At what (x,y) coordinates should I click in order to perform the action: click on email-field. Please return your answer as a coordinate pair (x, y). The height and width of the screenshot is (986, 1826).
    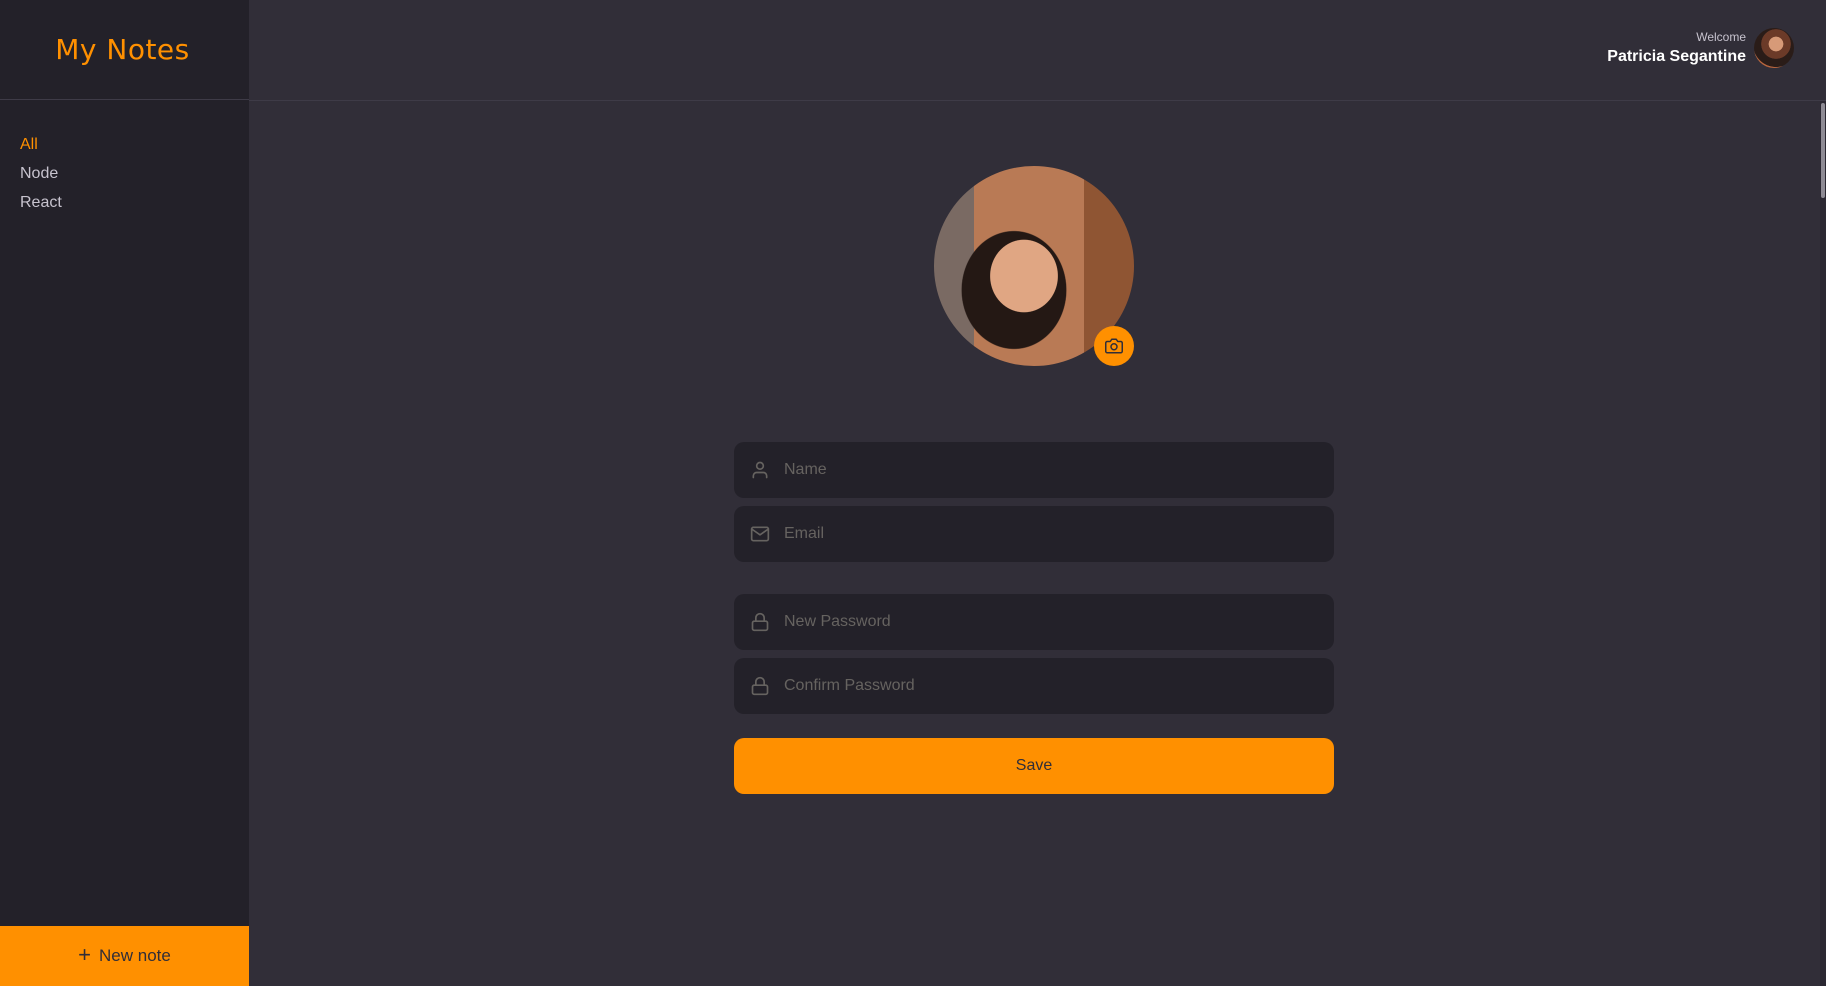
    Looking at the image, I should click on (1034, 534).